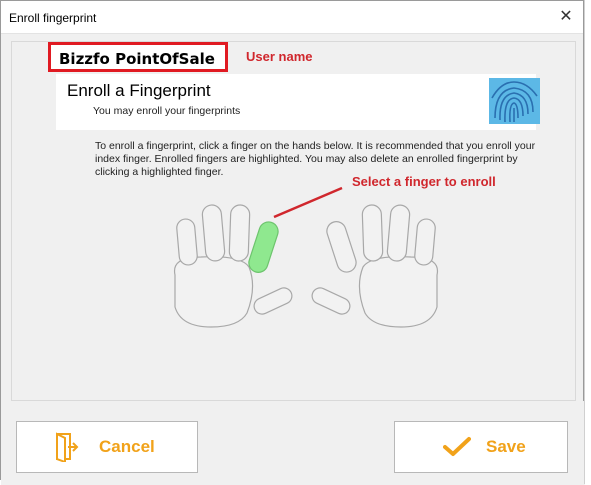 Image resolution: width=591 pixels, height=485 pixels. What do you see at coordinates (398, 233) in the screenshot?
I see `right-ring-finger` at bounding box center [398, 233].